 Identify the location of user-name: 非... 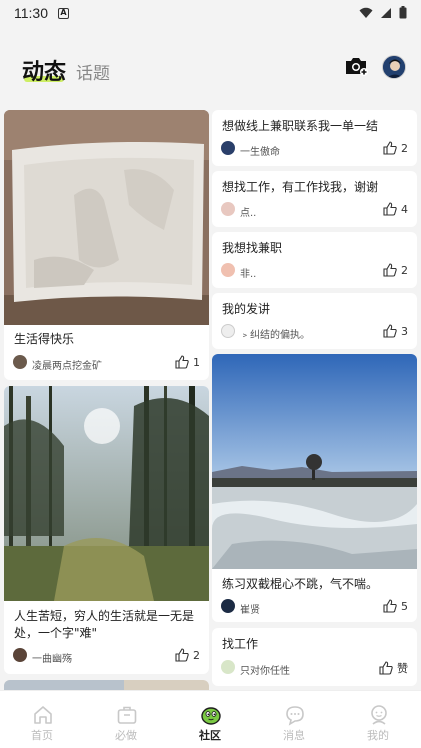
(248, 274).